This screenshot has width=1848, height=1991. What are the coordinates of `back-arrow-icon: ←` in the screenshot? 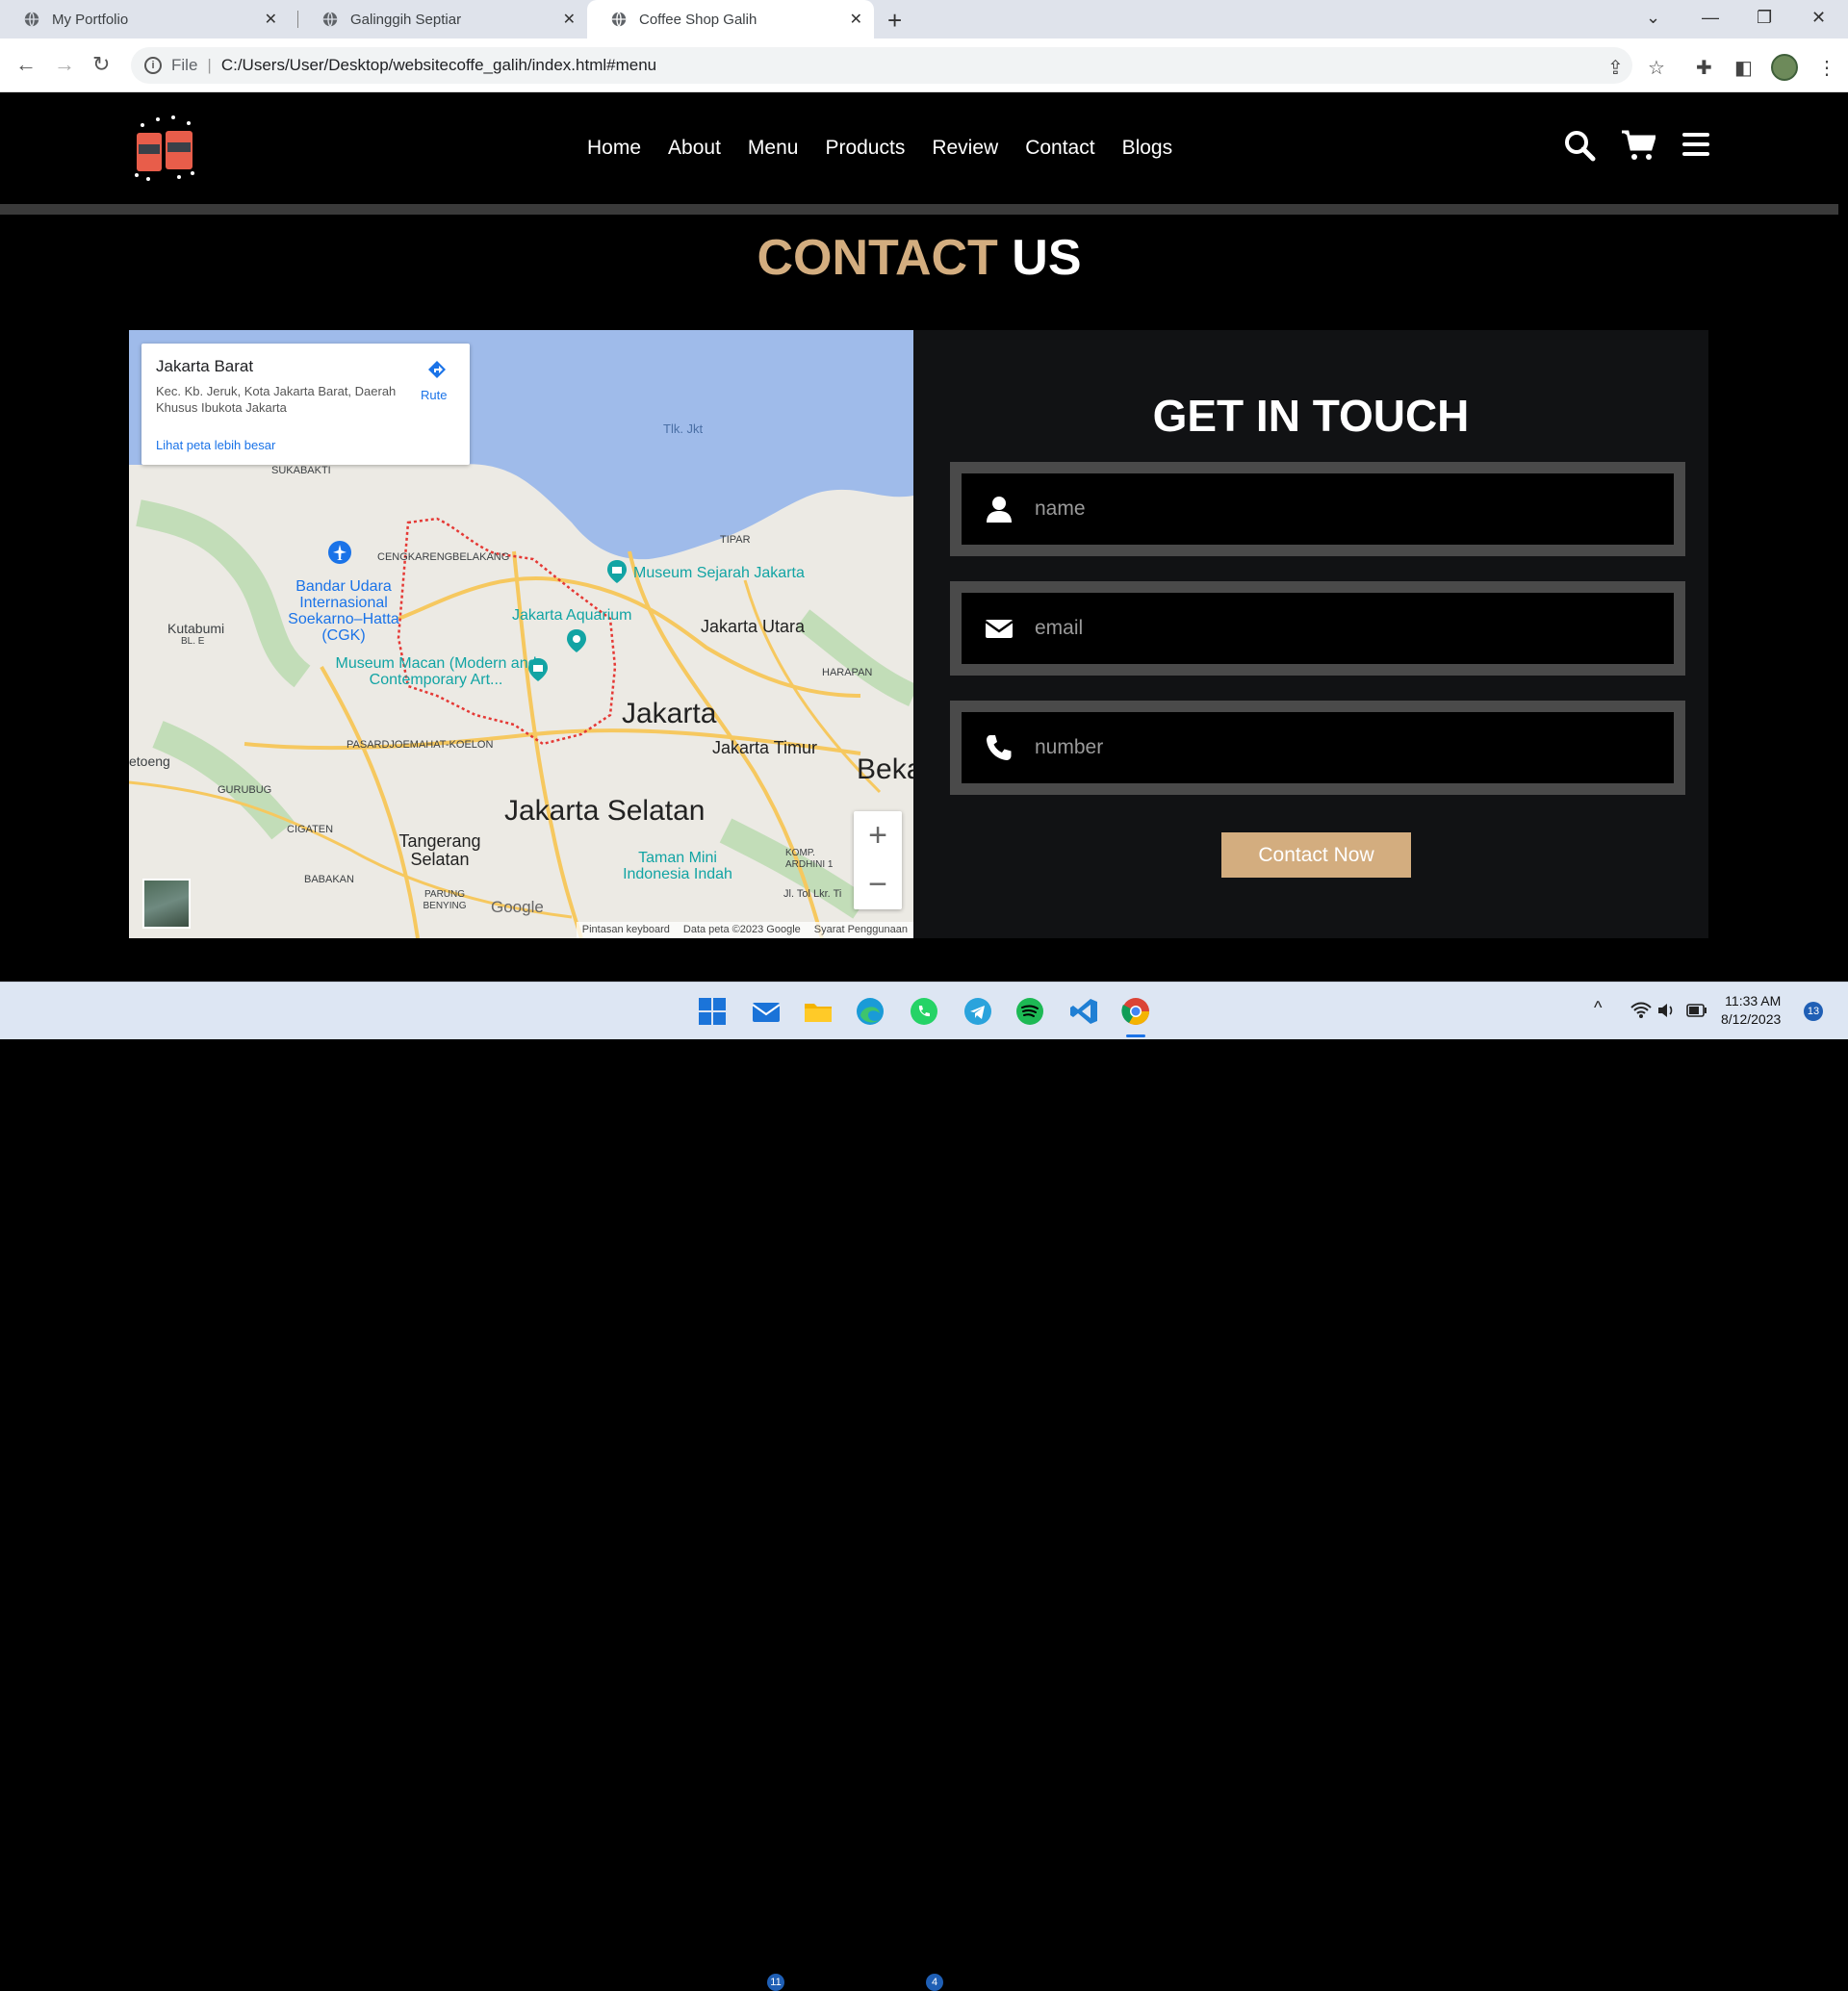 It's located at (26, 64).